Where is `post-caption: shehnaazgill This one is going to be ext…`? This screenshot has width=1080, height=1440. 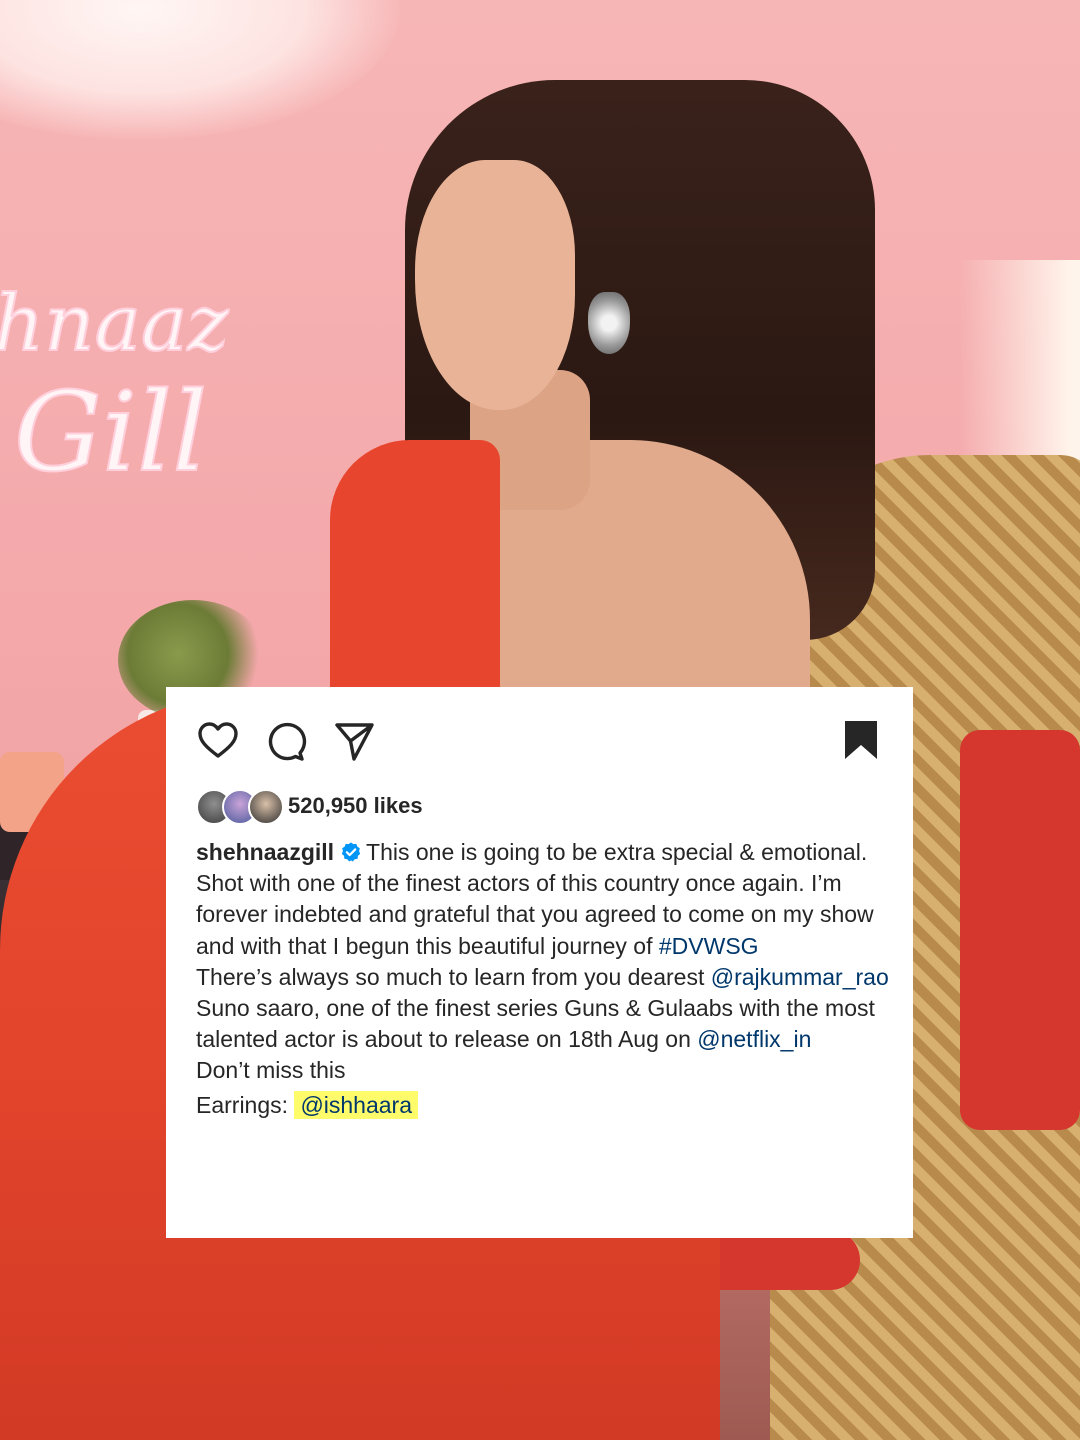
post-caption: shehnaazgill This one is going to be ext… is located at coordinates (546, 979).